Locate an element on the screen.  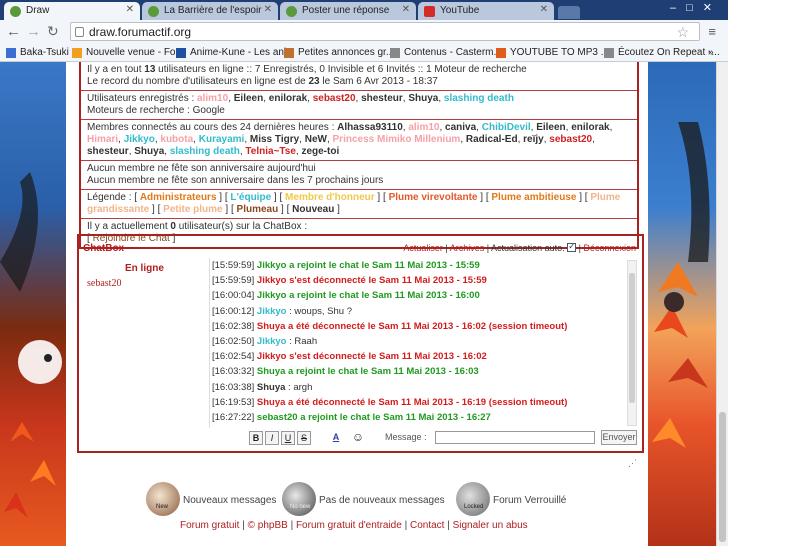
new-tab-button is located at coordinates (569, 12).